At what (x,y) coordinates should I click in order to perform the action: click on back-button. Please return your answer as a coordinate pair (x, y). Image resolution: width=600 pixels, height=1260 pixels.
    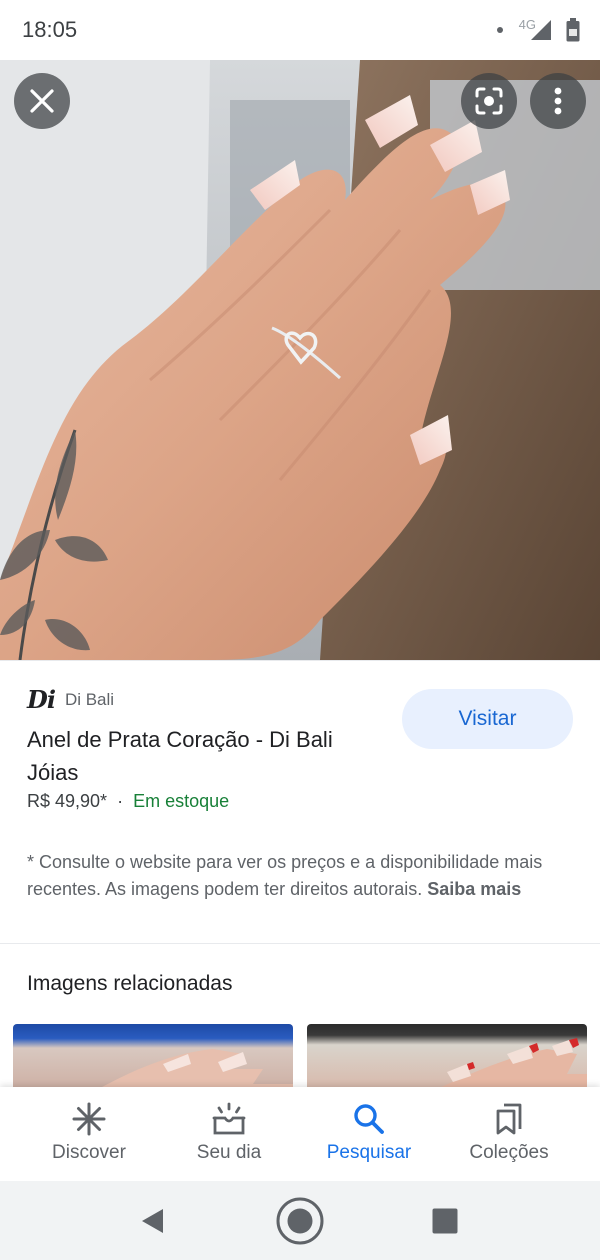
    Looking at the image, I should click on (152, 1220).